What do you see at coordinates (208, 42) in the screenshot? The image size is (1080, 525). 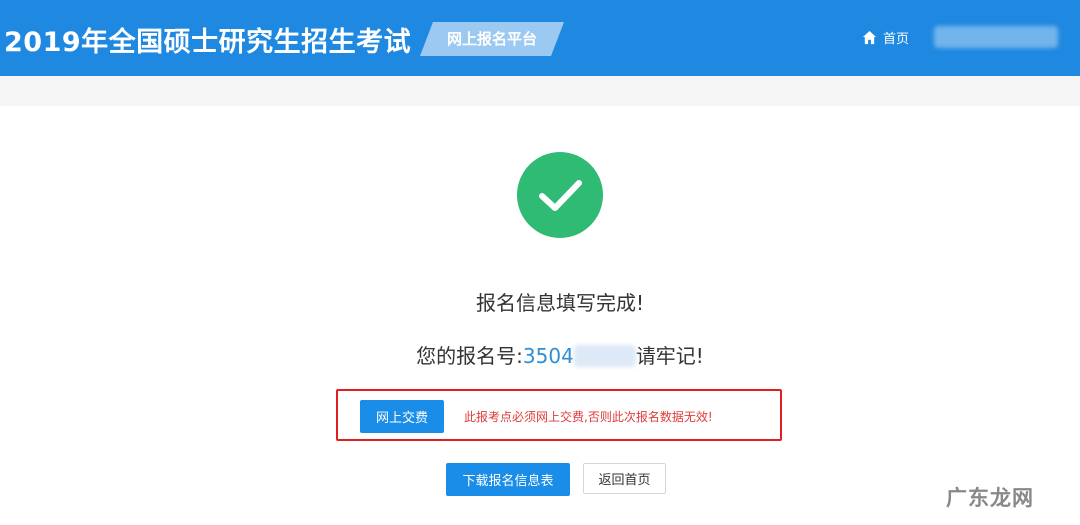 I see `site-title: 2019年全国硕士研究生招生考试` at bounding box center [208, 42].